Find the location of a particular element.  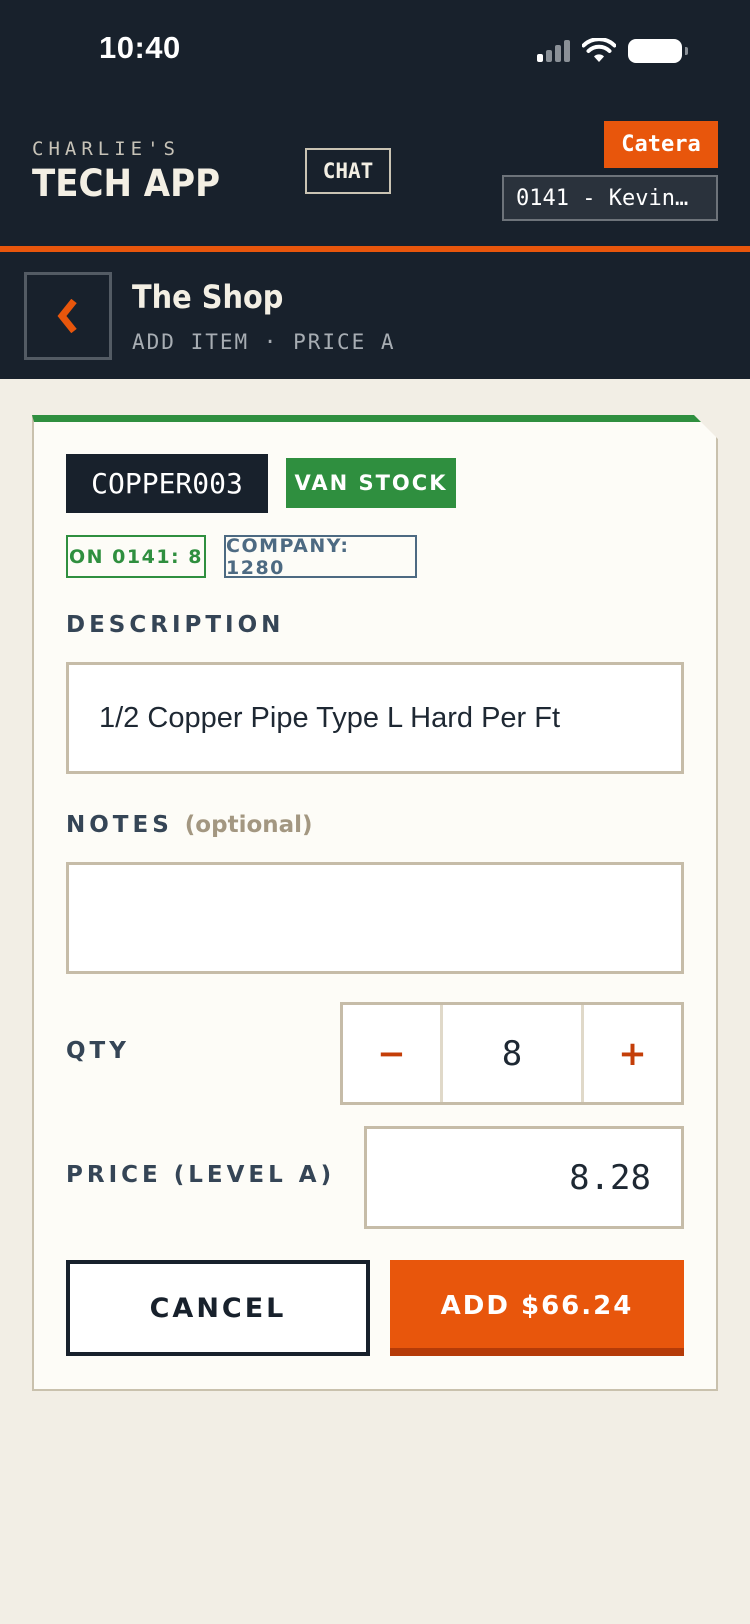

quantity-stepper: − 8 + is located at coordinates (512, 1053).